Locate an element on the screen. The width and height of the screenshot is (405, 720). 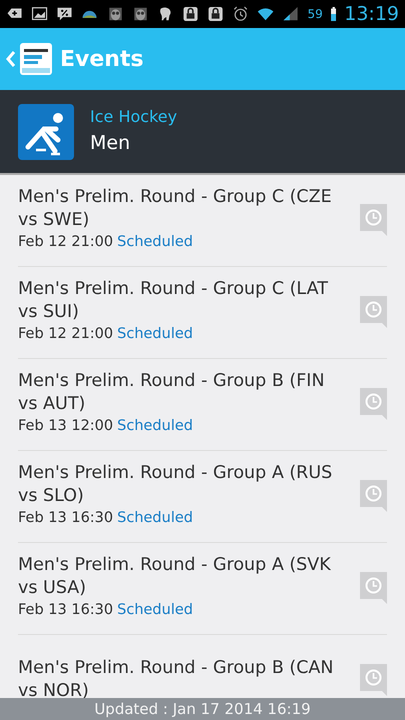
event-date: Feb 13 12:00 is located at coordinates (66, 426).